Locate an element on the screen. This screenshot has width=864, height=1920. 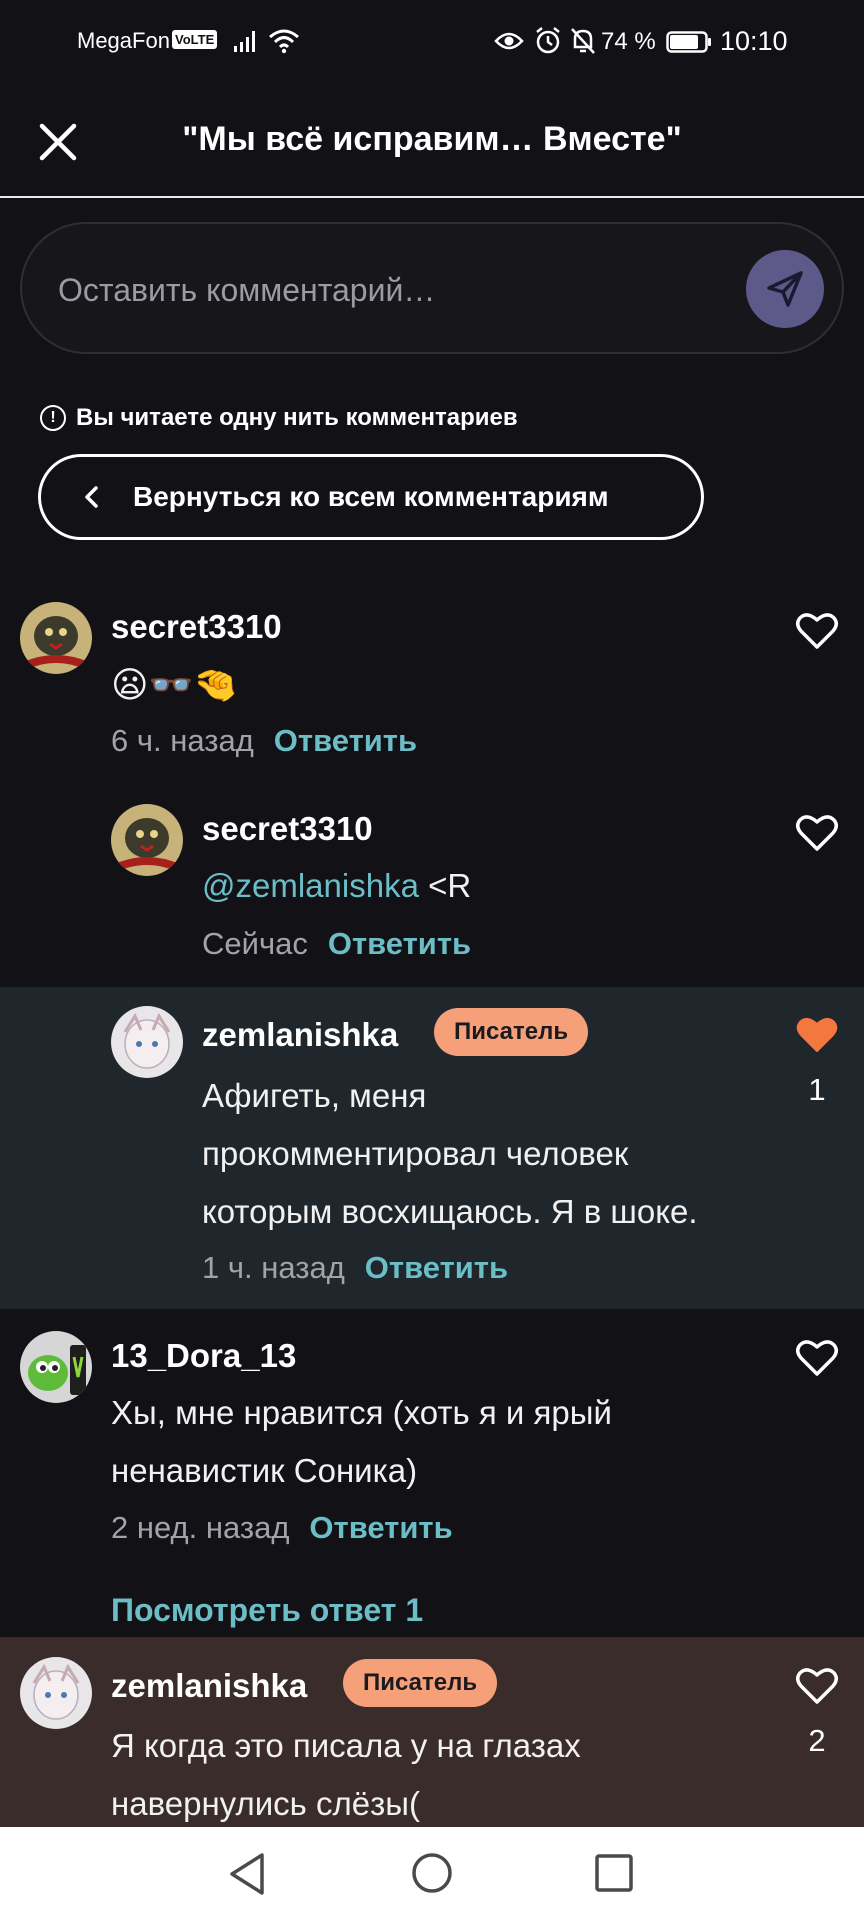
clock: 10:10 is located at coordinates (754, 41).